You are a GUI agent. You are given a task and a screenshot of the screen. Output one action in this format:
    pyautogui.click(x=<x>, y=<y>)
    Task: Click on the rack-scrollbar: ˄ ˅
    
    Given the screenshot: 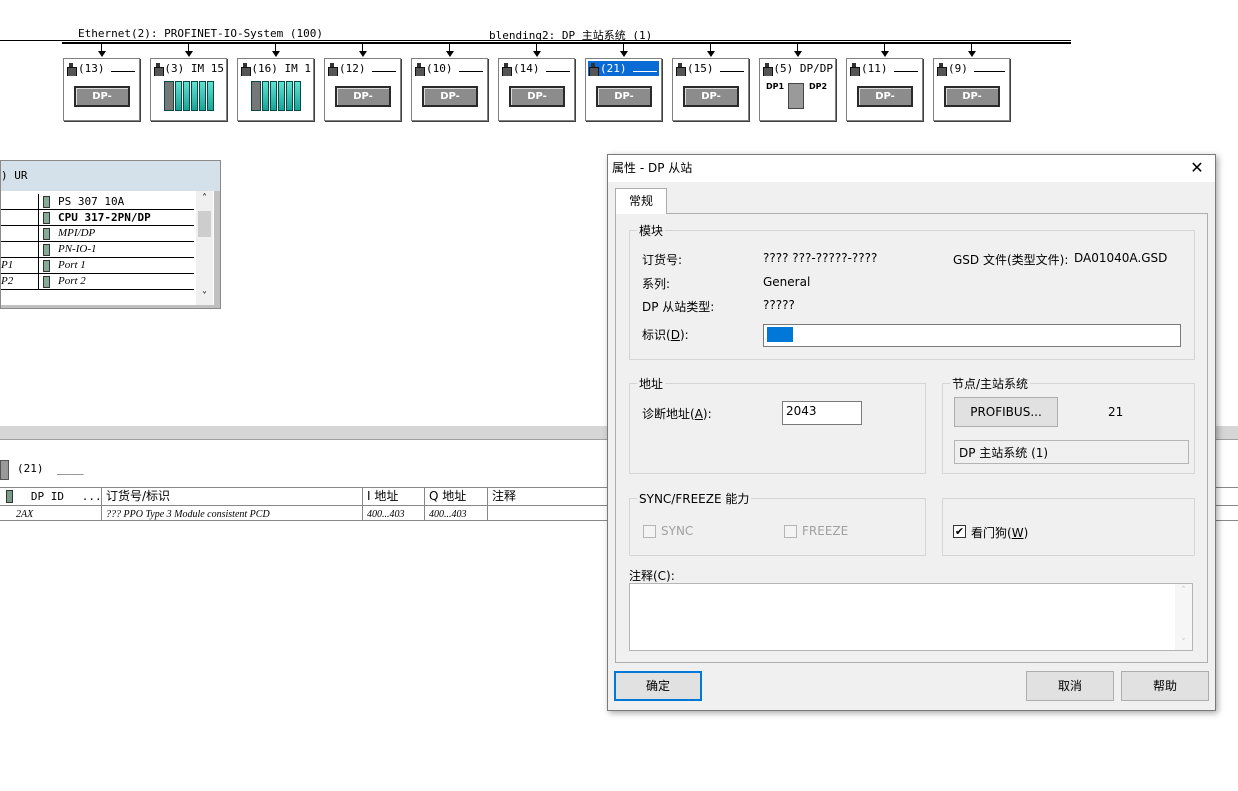 What is the action you would take?
    pyautogui.click(x=204, y=248)
    